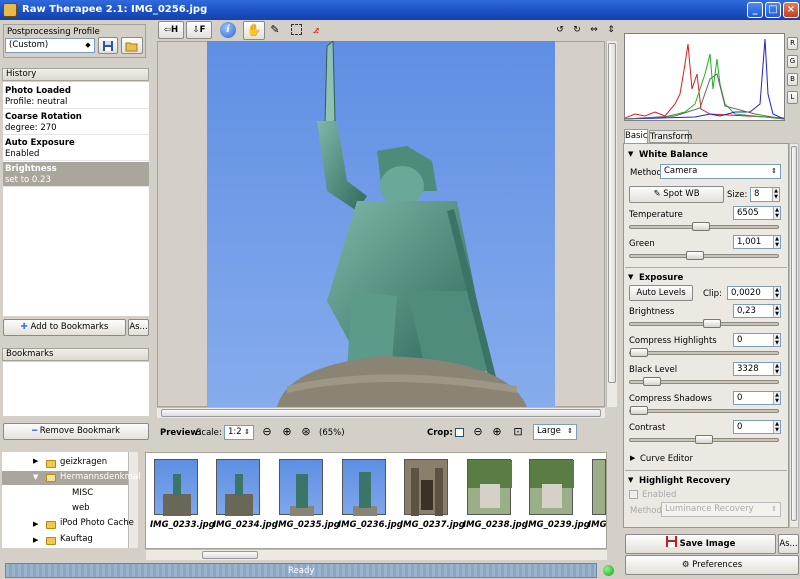  I want to click on brightness-slider, so click(704, 323).